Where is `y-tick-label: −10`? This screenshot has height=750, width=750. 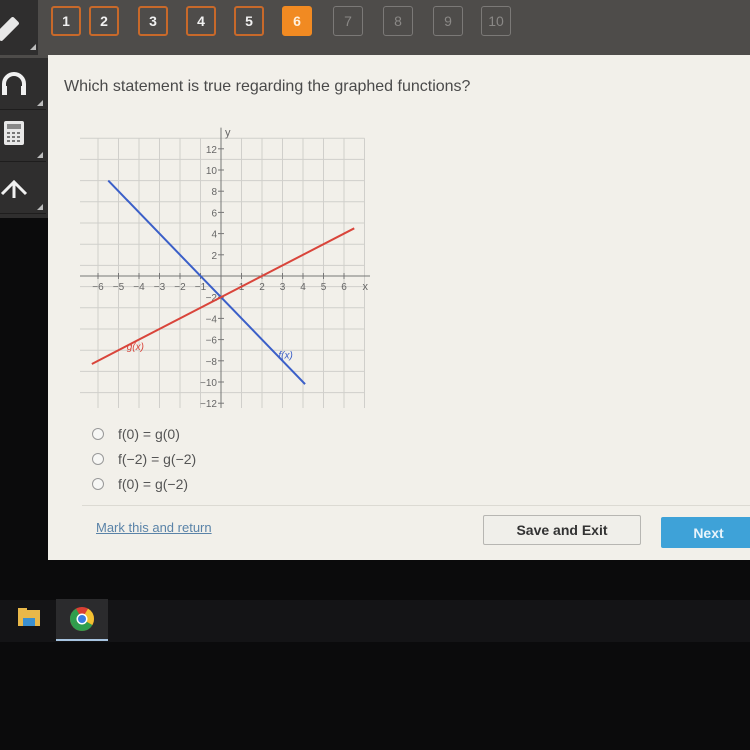
y-tick-label: −10 is located at coordinates (208, 383).